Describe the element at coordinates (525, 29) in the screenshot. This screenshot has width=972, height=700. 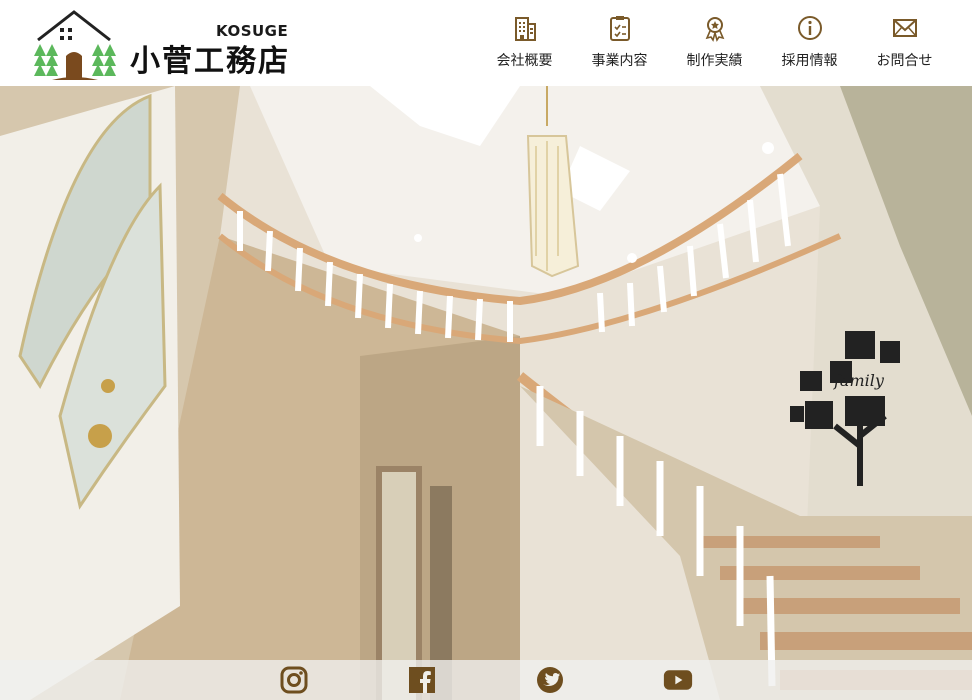
I see `building-icon` at that location.